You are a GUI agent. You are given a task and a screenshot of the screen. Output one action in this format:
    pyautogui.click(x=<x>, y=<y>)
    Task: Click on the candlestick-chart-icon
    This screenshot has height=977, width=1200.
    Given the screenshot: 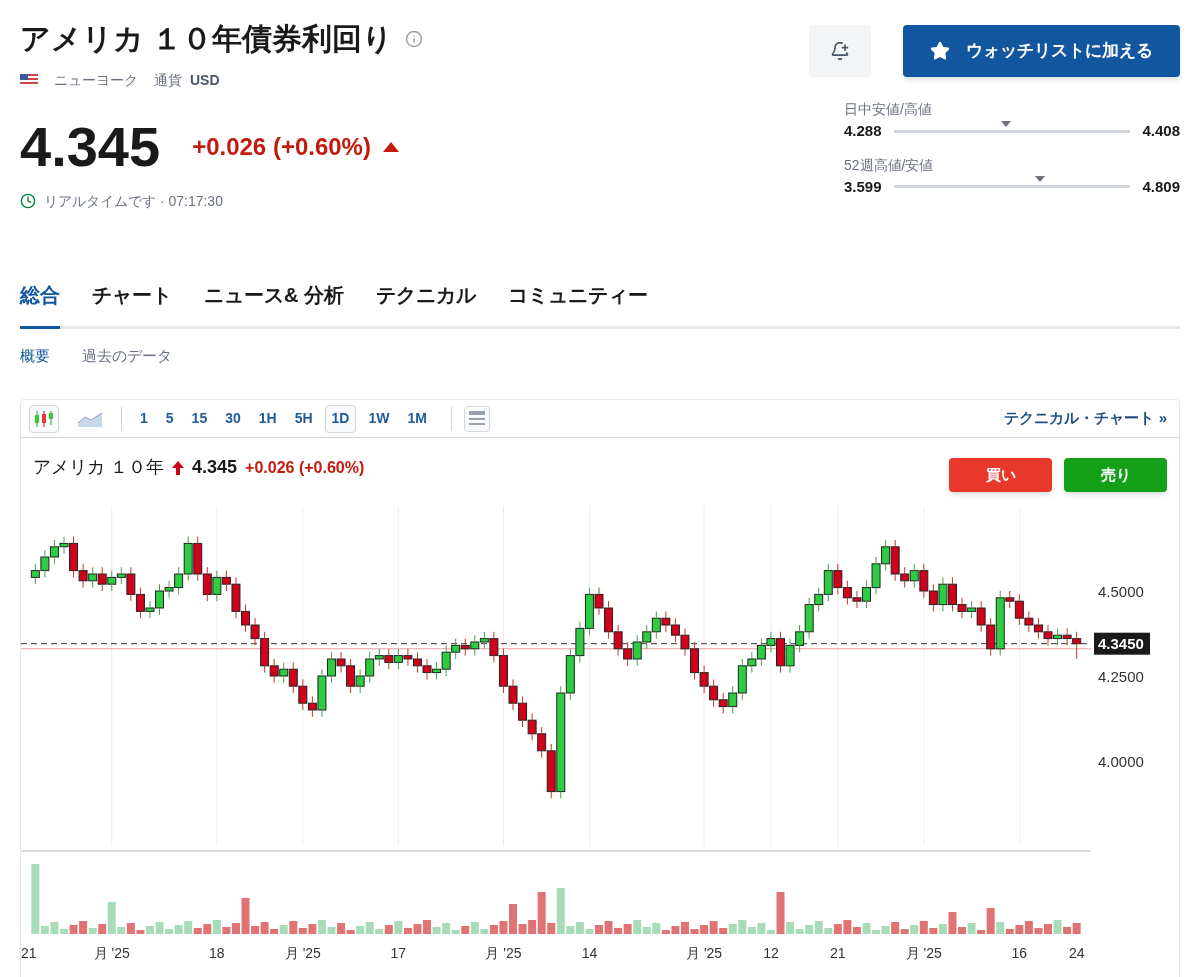 What is the action you would take?
    pyautogui.click(x=44, y=418)
    